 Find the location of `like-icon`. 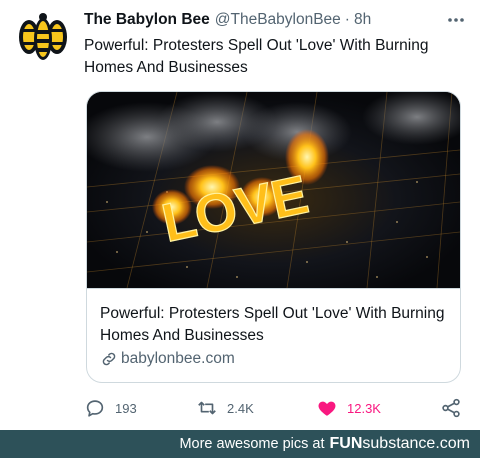

like-icon is located at coordinates (327, 408).